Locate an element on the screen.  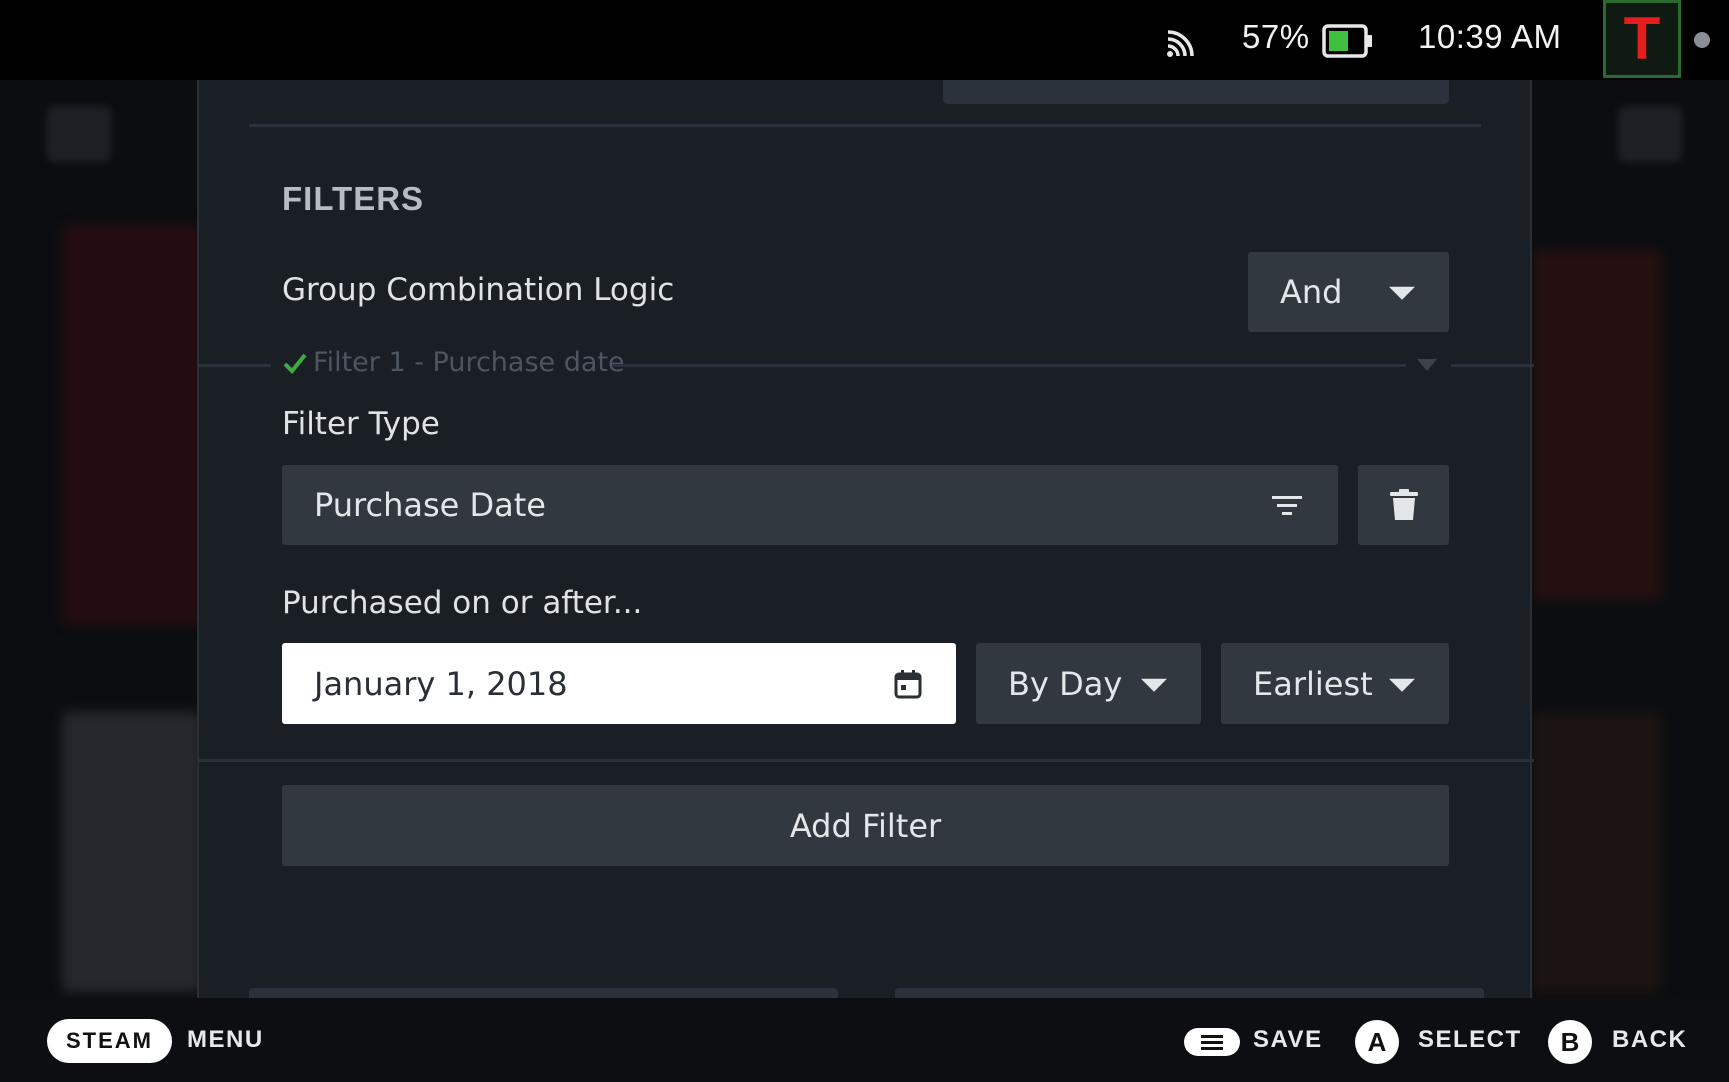
order-value: Earliest is located at coordinates (1313, 683).